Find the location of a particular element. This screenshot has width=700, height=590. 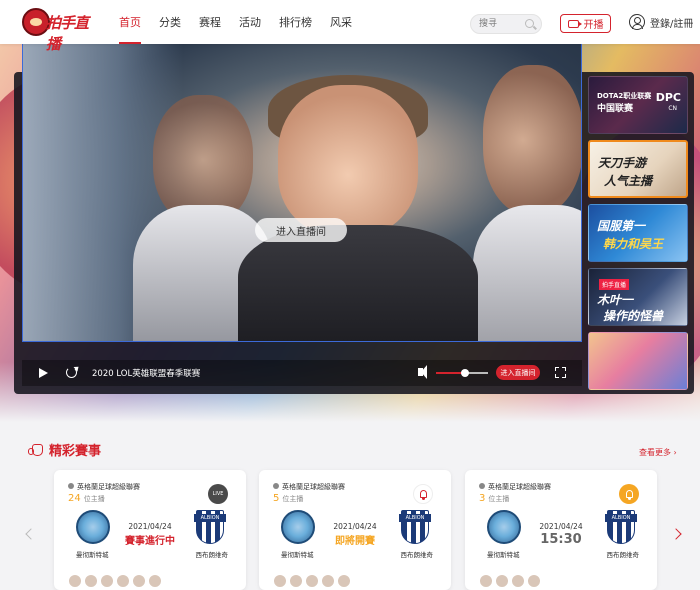

thumb-title-2: 操作的怪兽 is located at coordinates (633, 316).